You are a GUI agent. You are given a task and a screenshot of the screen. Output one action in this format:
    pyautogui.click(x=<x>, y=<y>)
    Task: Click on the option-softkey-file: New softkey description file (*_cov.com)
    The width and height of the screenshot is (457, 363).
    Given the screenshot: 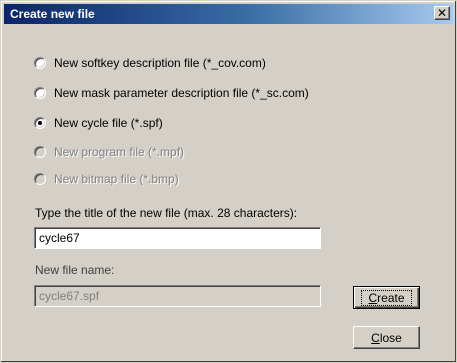 What is the action you would take?
    pyautogui.click(x=150, y=63)
    